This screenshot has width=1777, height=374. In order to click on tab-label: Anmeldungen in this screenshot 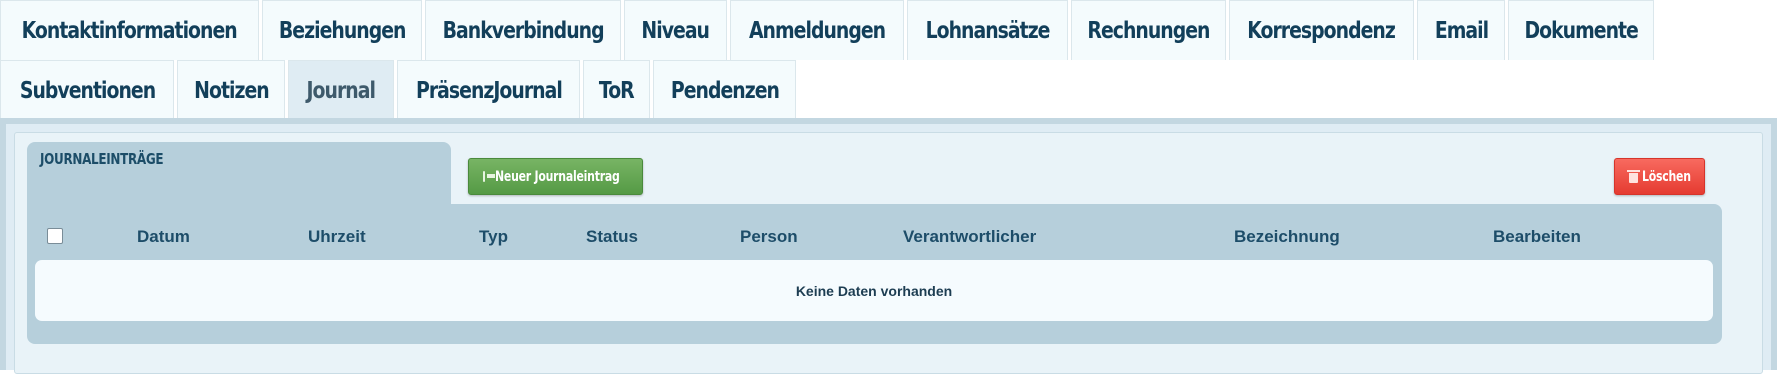, I will do `click(817, 30)`.